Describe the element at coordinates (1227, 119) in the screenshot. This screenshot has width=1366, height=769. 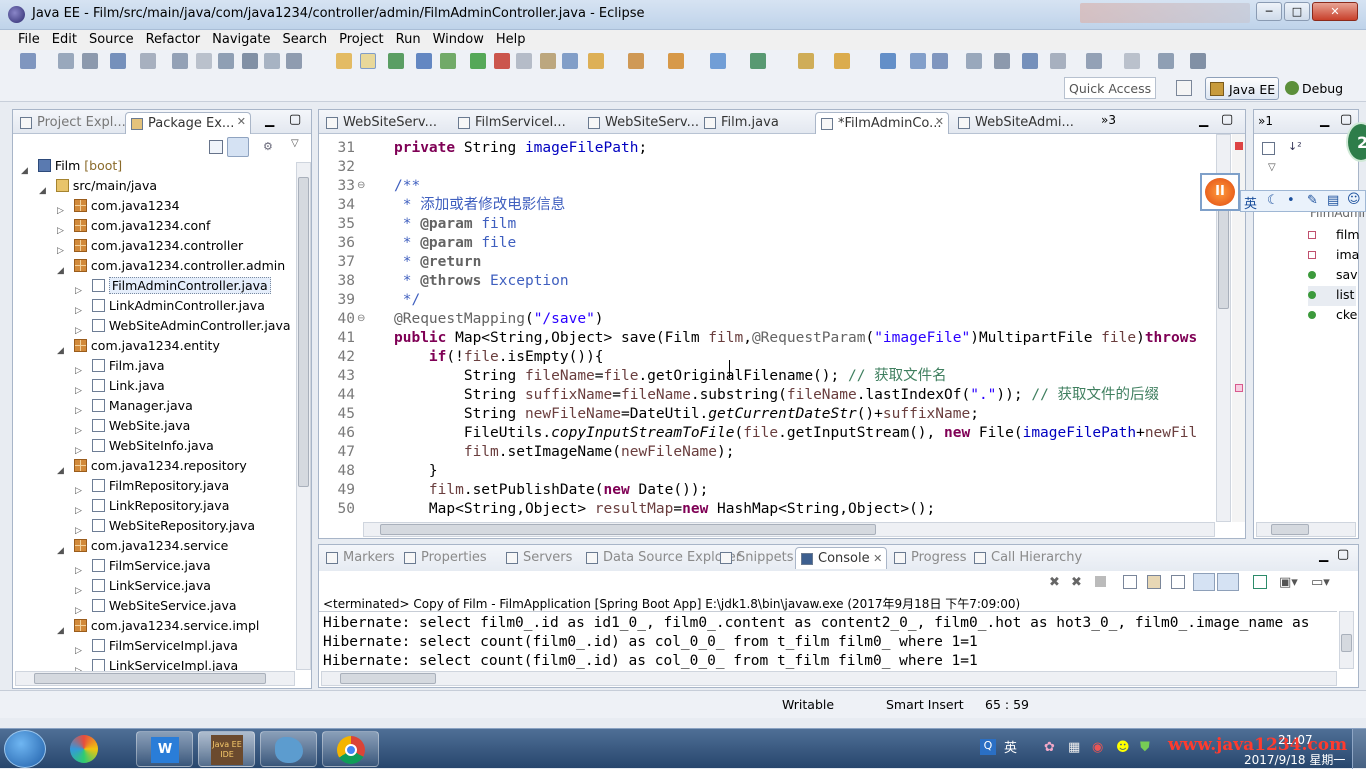
I see `editor-maximize-icon: ▢` at that location.